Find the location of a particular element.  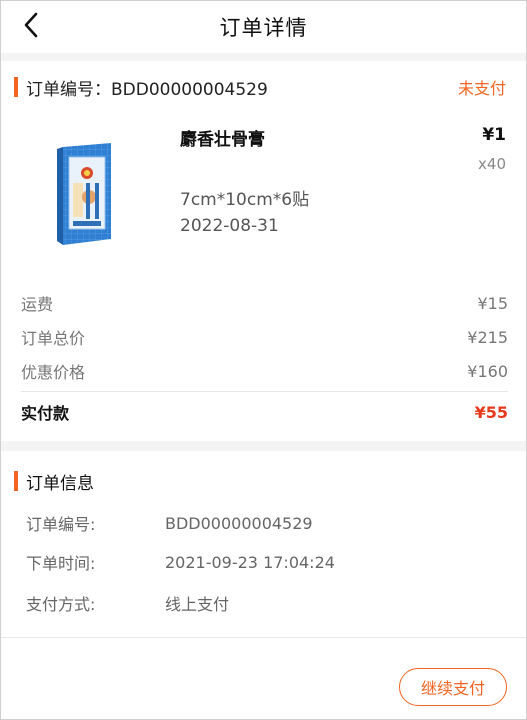

cost-label: 优惠价格 is located at coordinates (53, 372).